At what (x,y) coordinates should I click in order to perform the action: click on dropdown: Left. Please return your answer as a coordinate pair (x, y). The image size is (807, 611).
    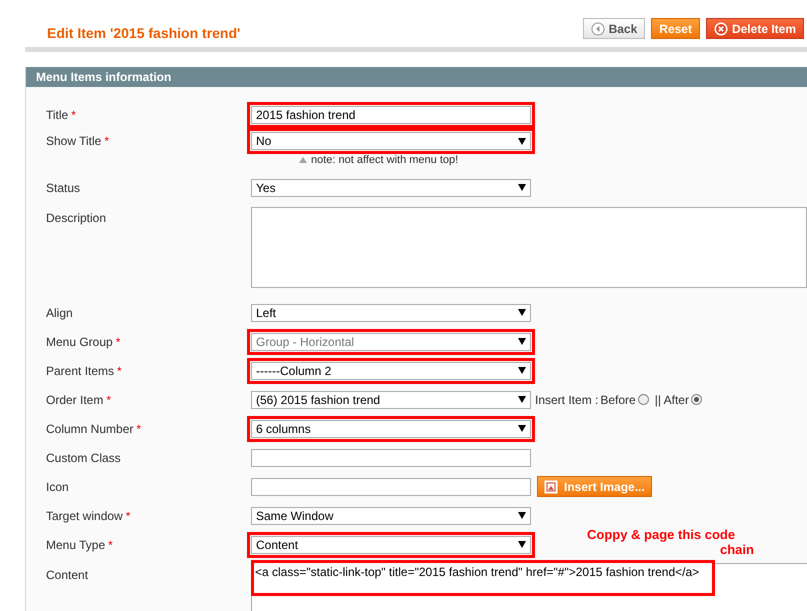
    Looking at the image, I should click on (391, 313).